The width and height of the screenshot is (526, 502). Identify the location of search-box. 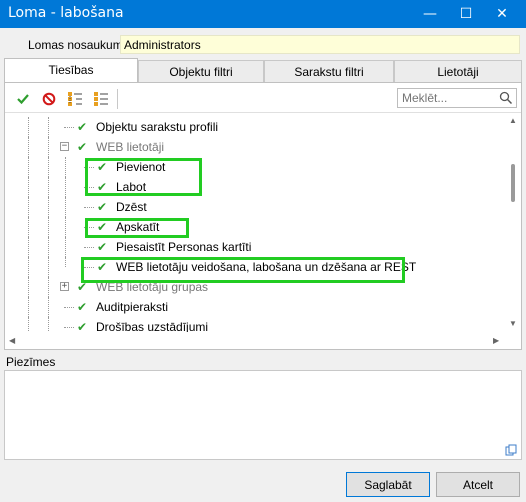
(457, 98).